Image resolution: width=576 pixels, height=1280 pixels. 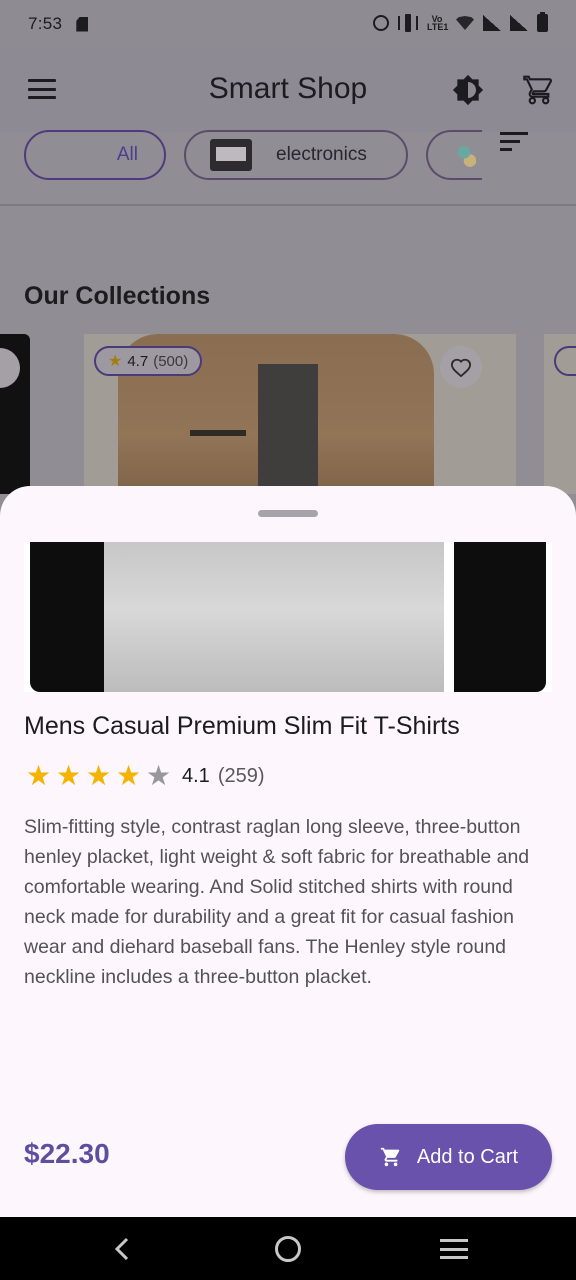 I want to click on star-empty-icon: ★, so click(x=159, y=775).